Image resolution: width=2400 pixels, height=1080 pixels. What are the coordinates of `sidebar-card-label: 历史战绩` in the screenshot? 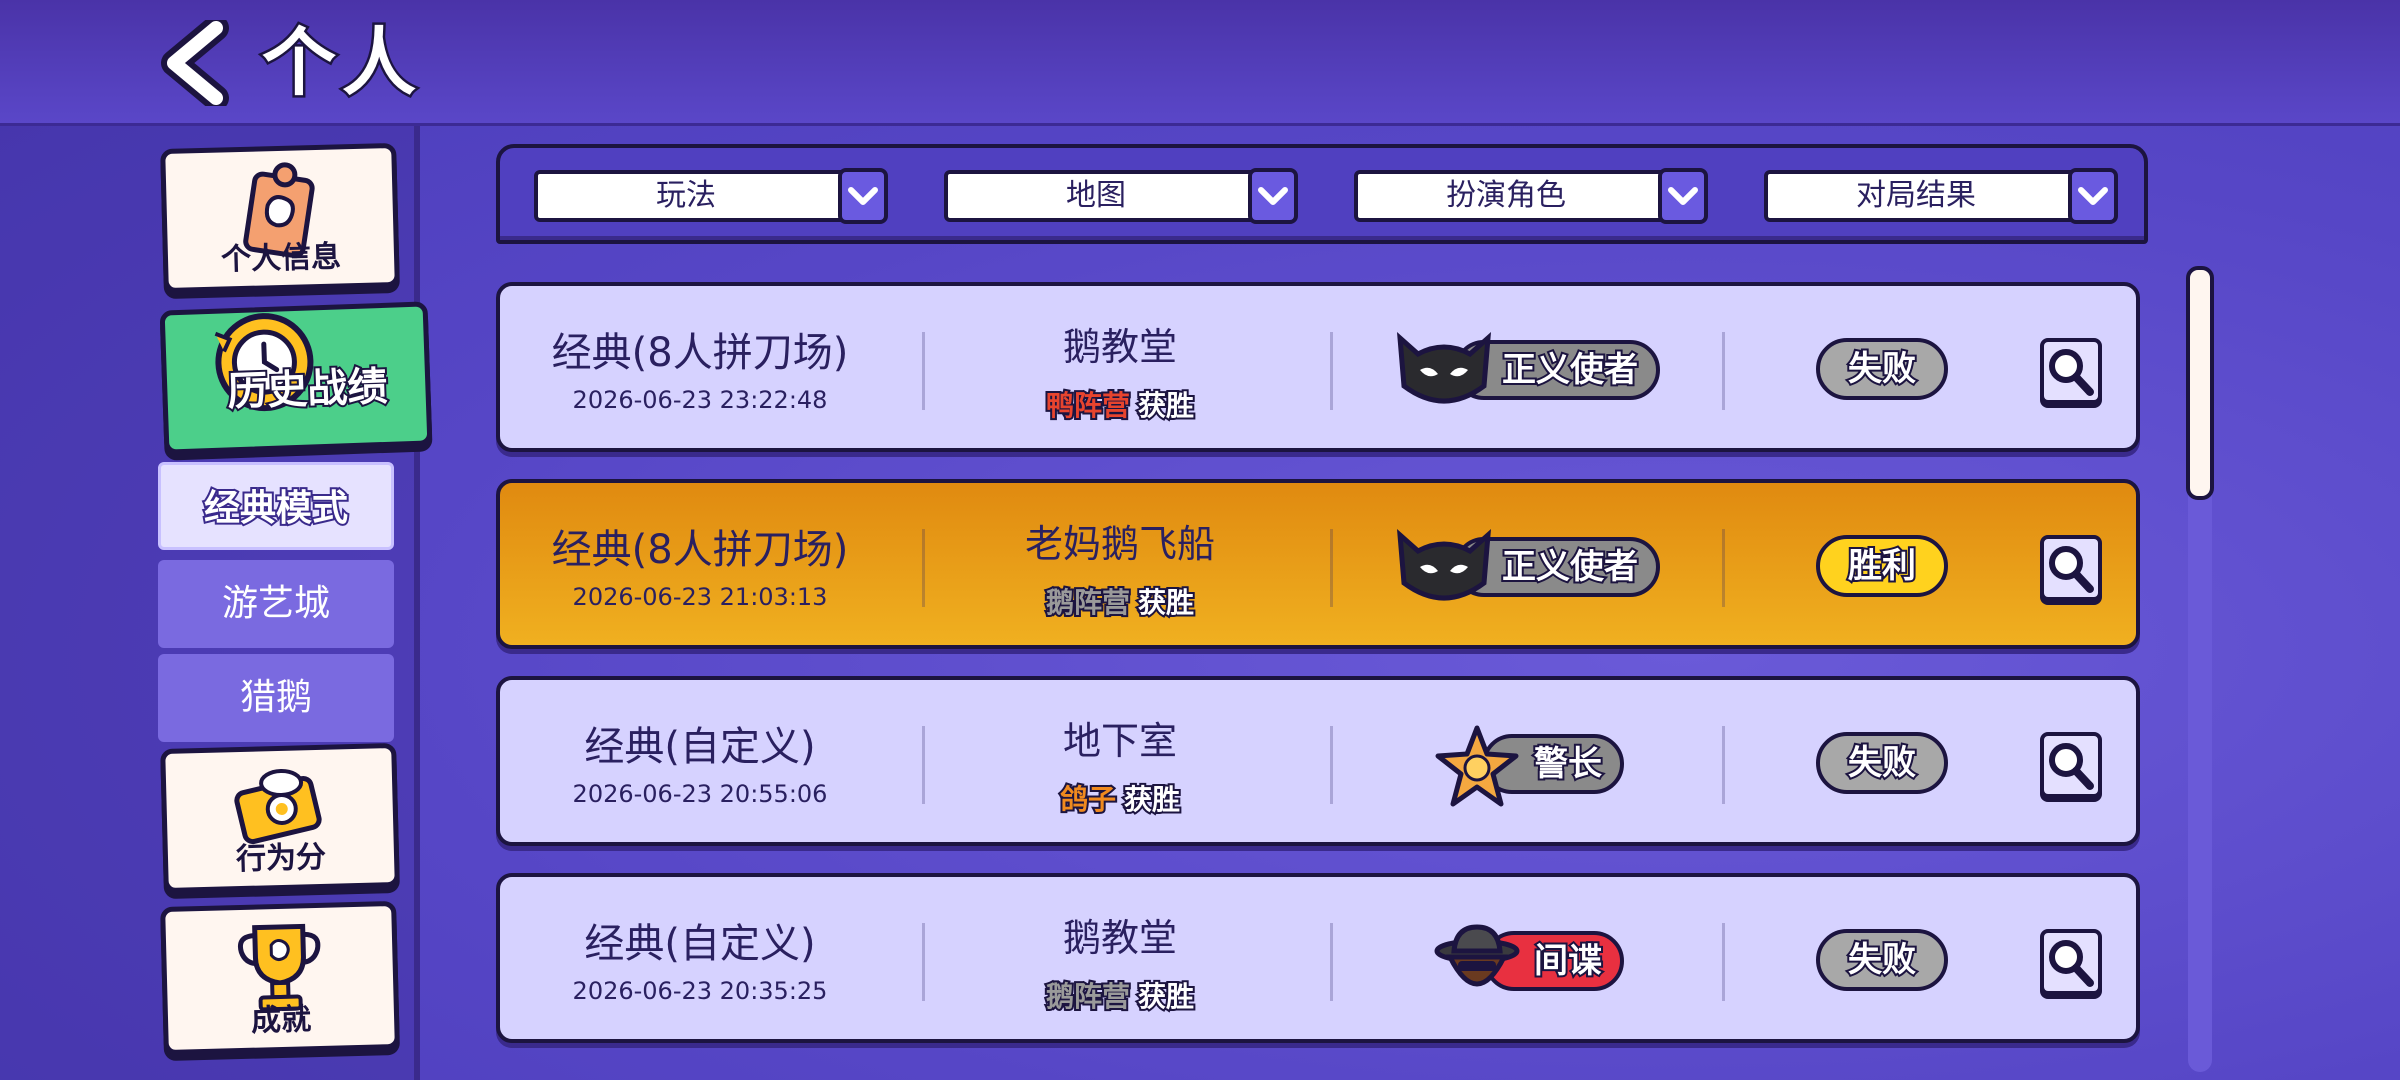 It's located at (308, 390).